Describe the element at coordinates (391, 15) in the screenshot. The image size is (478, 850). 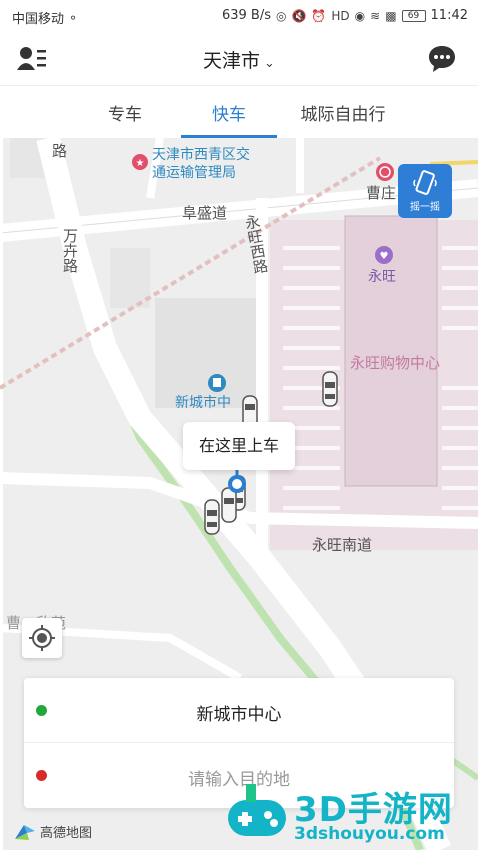
I see `signal-icon: ▩` at that location.